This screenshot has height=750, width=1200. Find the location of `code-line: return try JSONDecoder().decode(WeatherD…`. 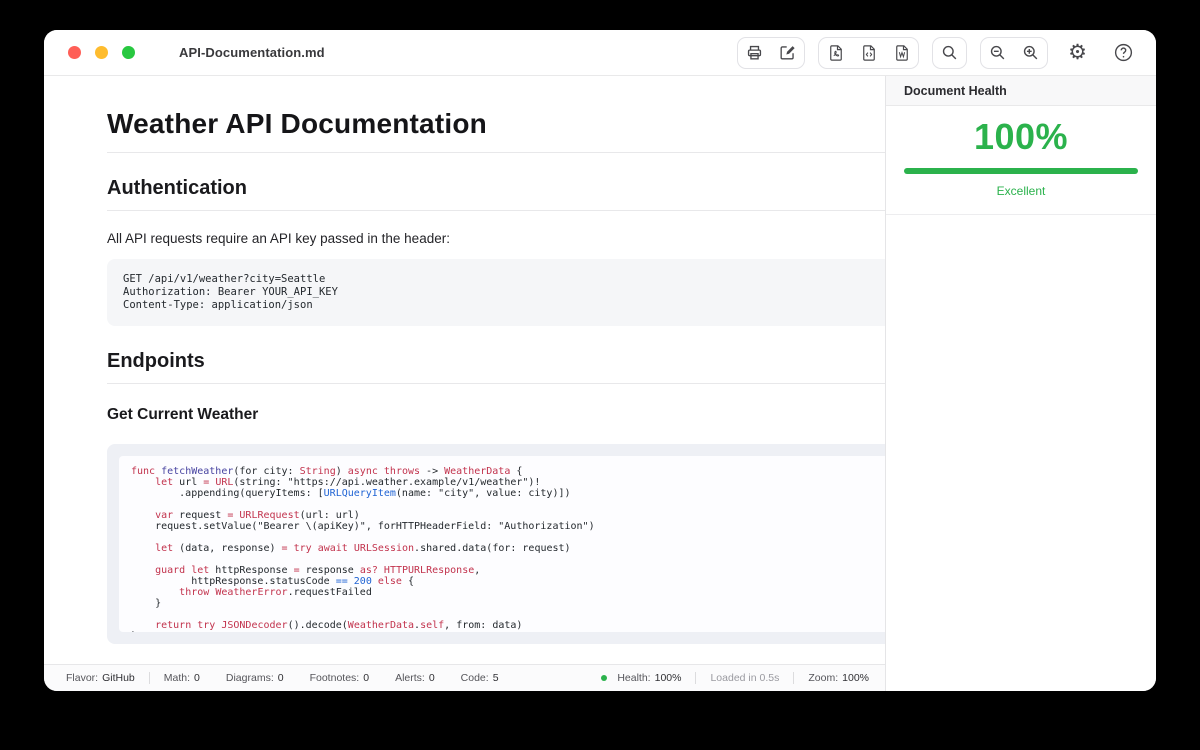

code-line: return try JSONDecoder().decode(WeatherD… is located at coordinates (339, 625).